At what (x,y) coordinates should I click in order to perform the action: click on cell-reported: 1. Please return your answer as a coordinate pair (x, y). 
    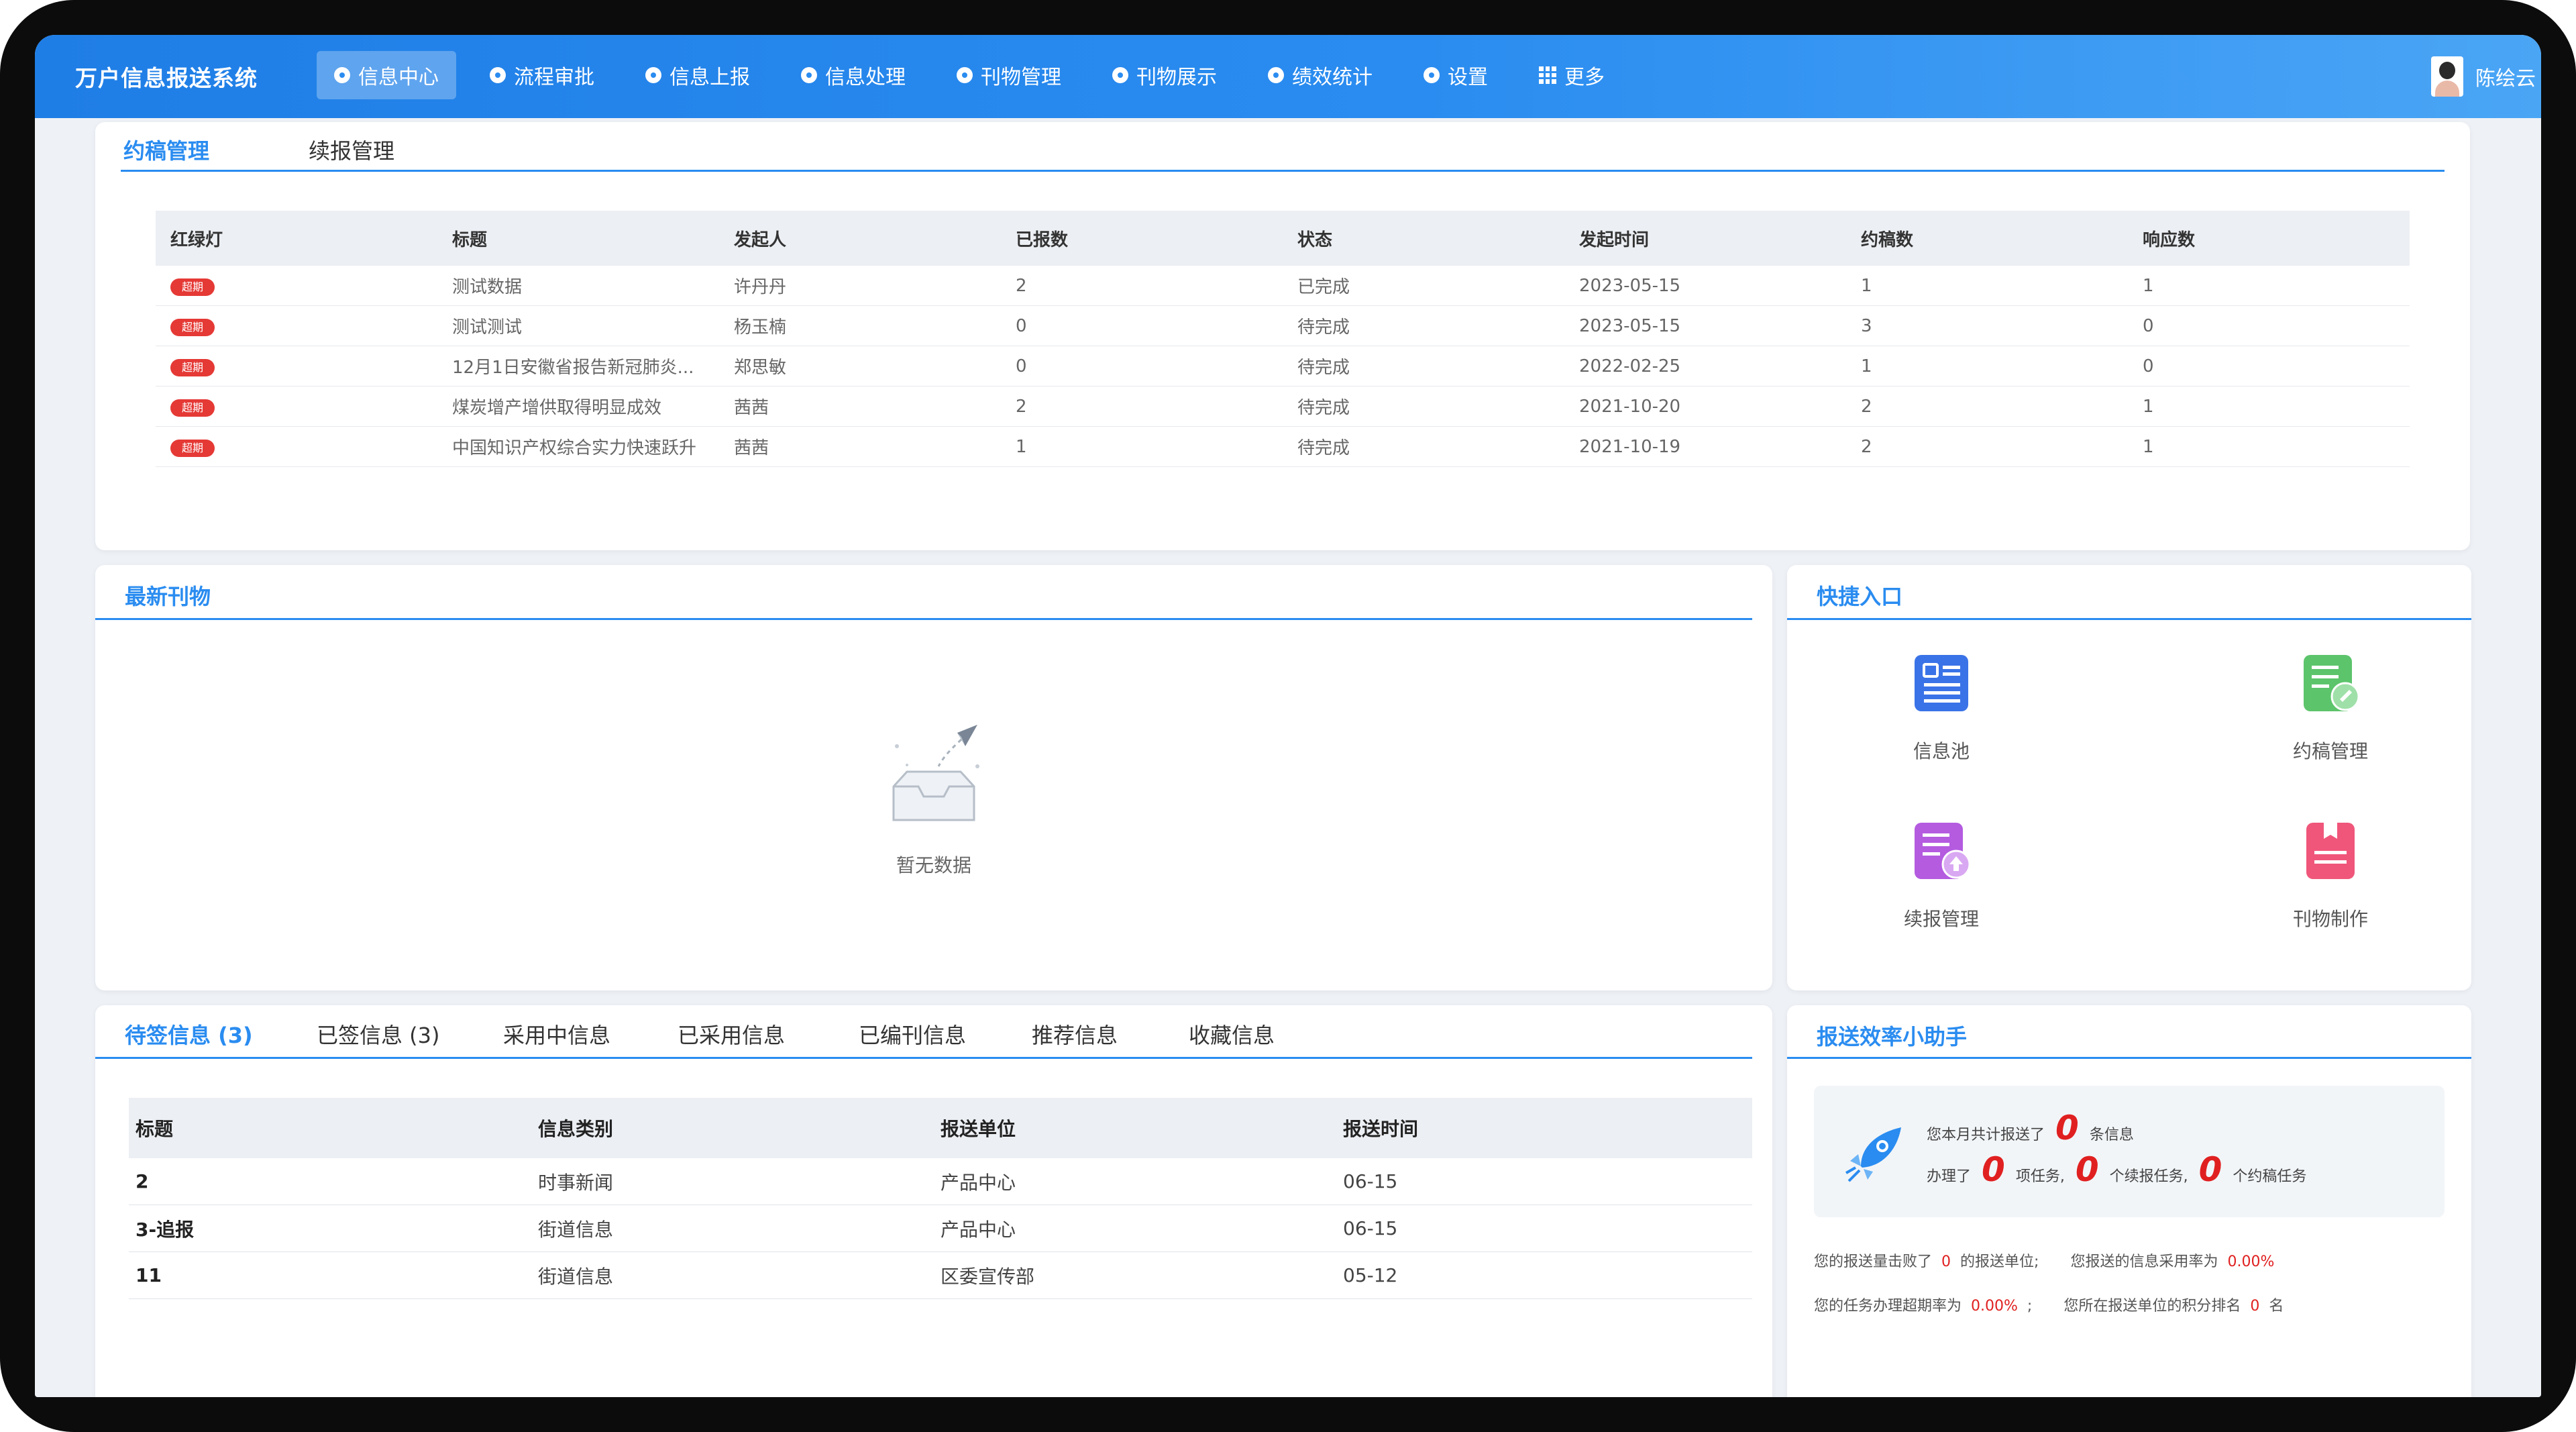
    Looking at the image, I should click on (1021, 446).